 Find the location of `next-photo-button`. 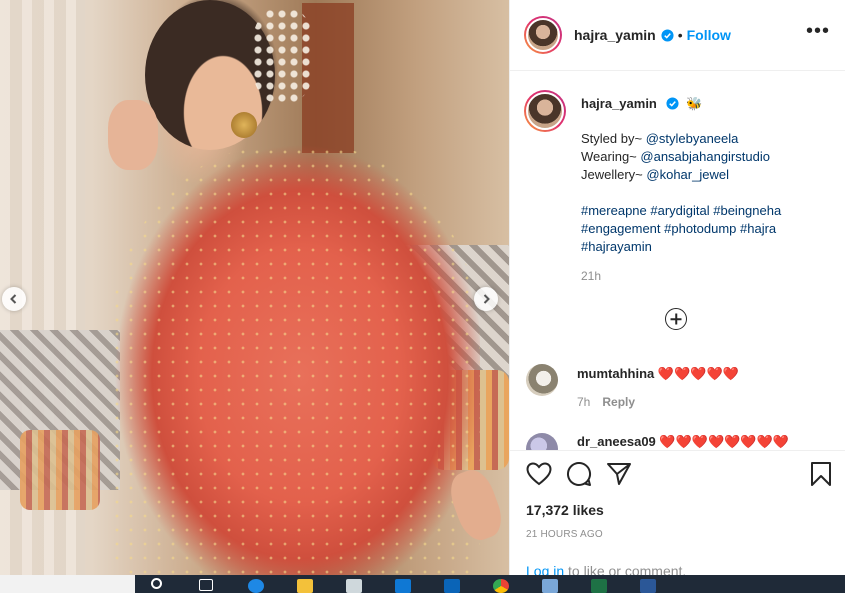

next-photo-button is located at coordinates (486, 299).